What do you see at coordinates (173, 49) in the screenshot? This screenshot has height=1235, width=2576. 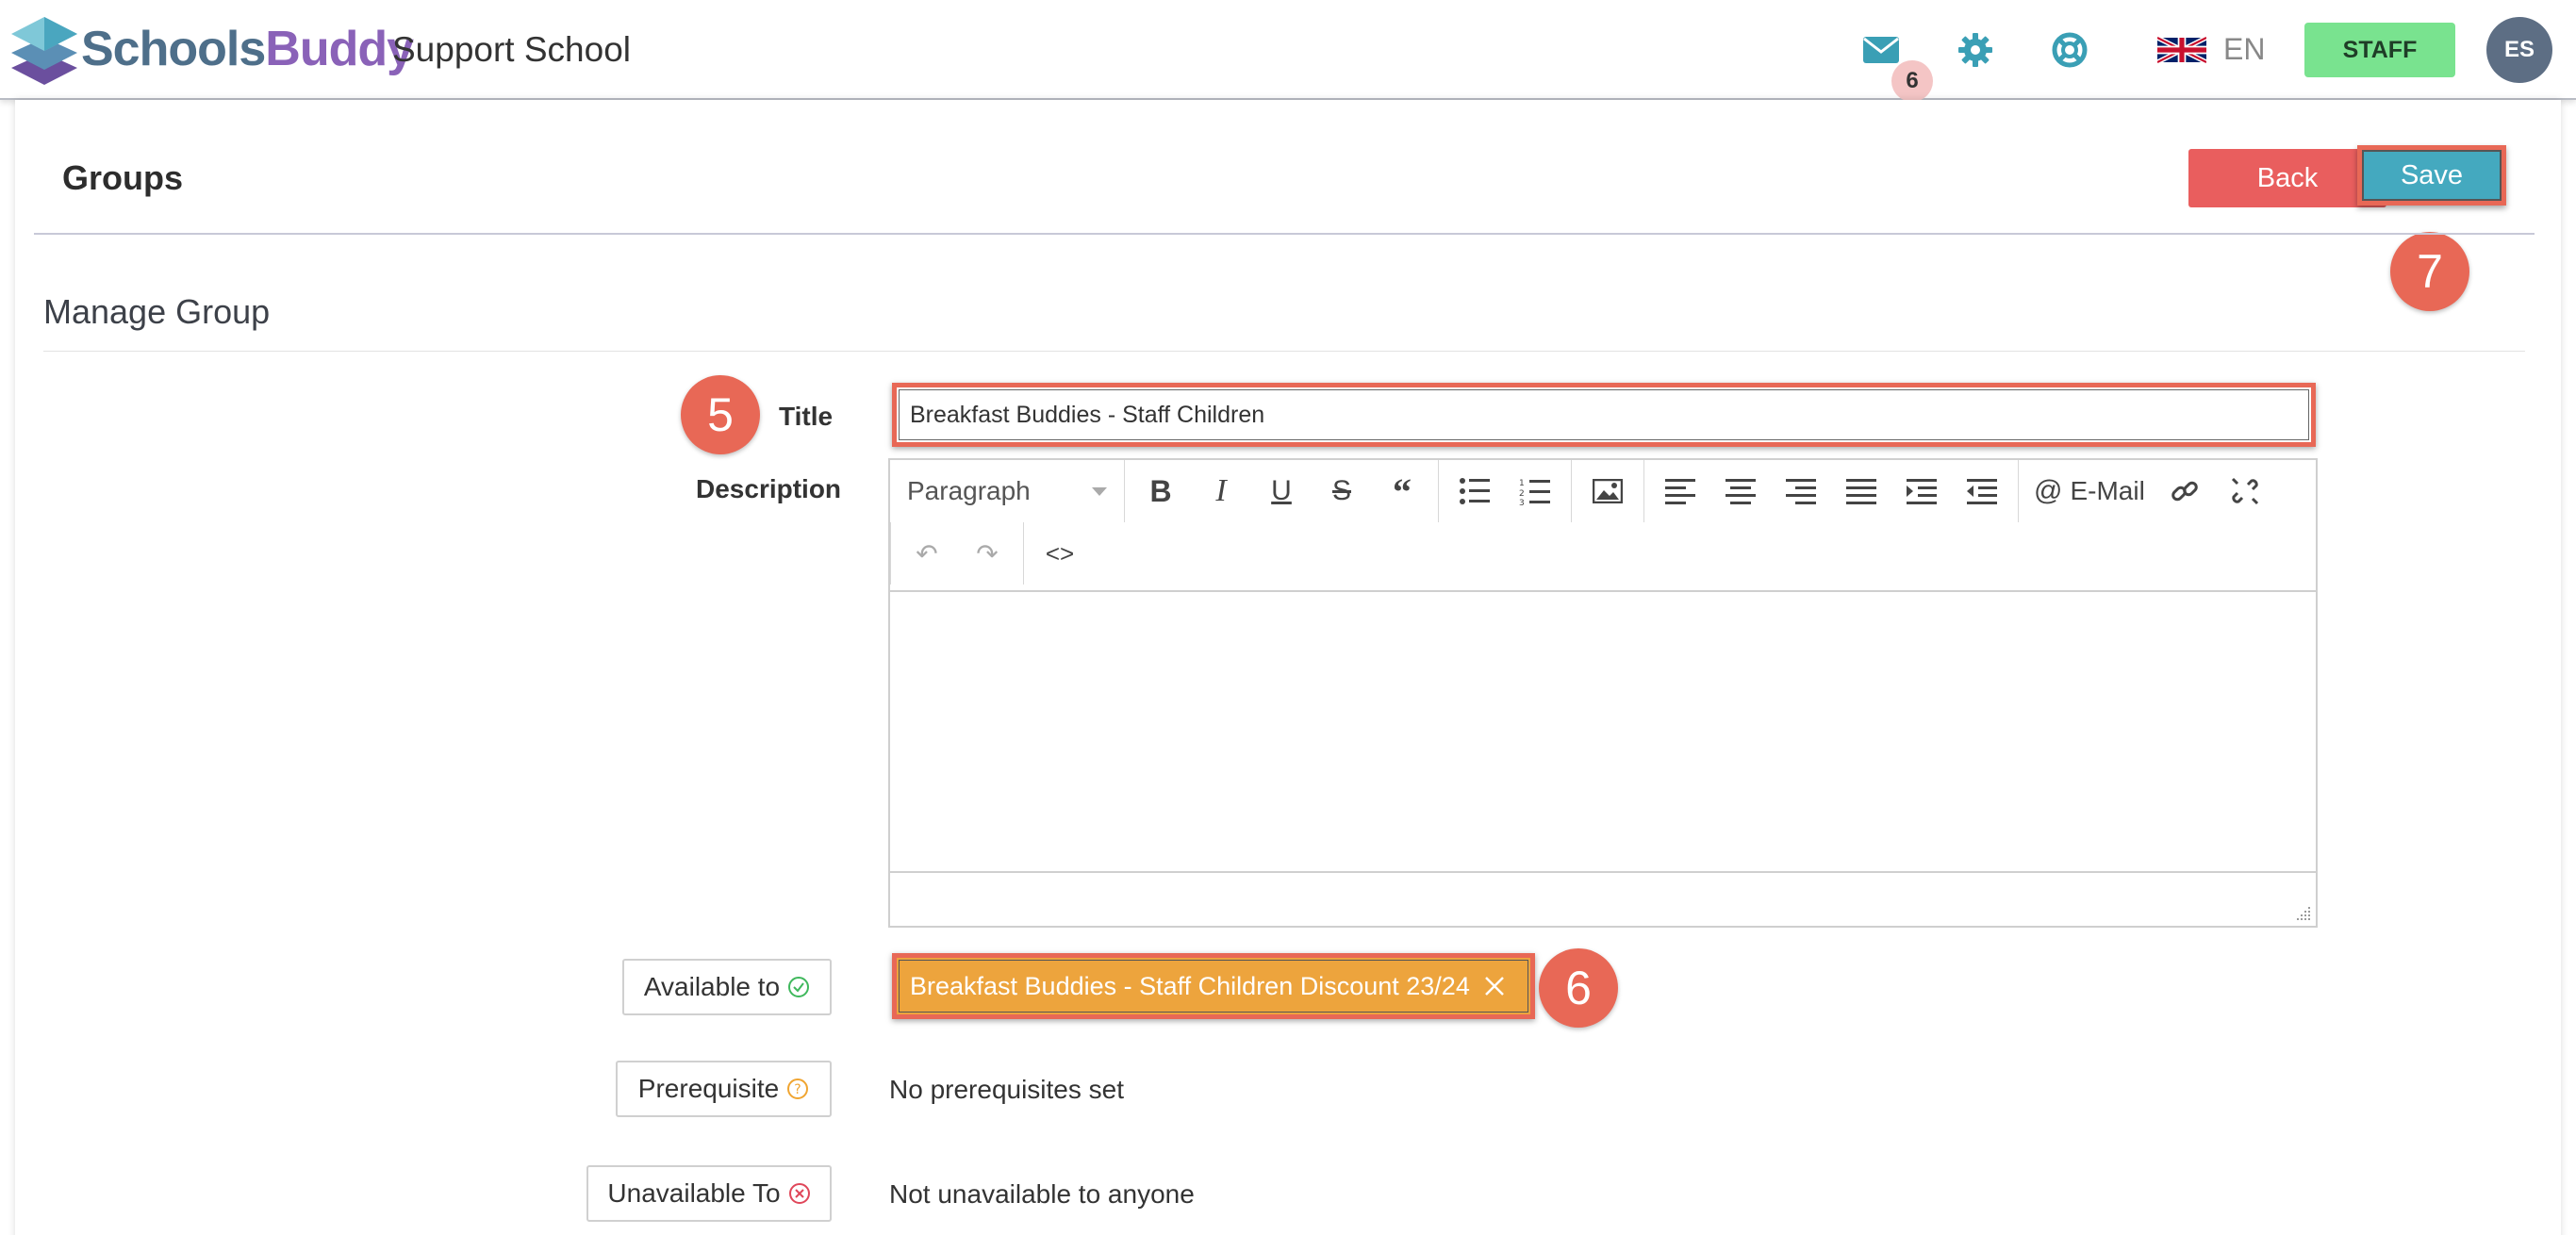 I see `brand-part-1: Schools` at bounding box center [173, 49].